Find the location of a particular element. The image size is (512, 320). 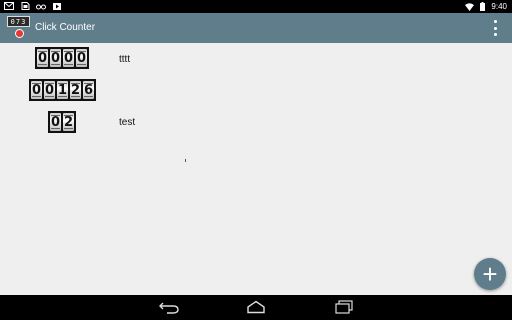

play-store-icon is located at coordinates (57, 6).